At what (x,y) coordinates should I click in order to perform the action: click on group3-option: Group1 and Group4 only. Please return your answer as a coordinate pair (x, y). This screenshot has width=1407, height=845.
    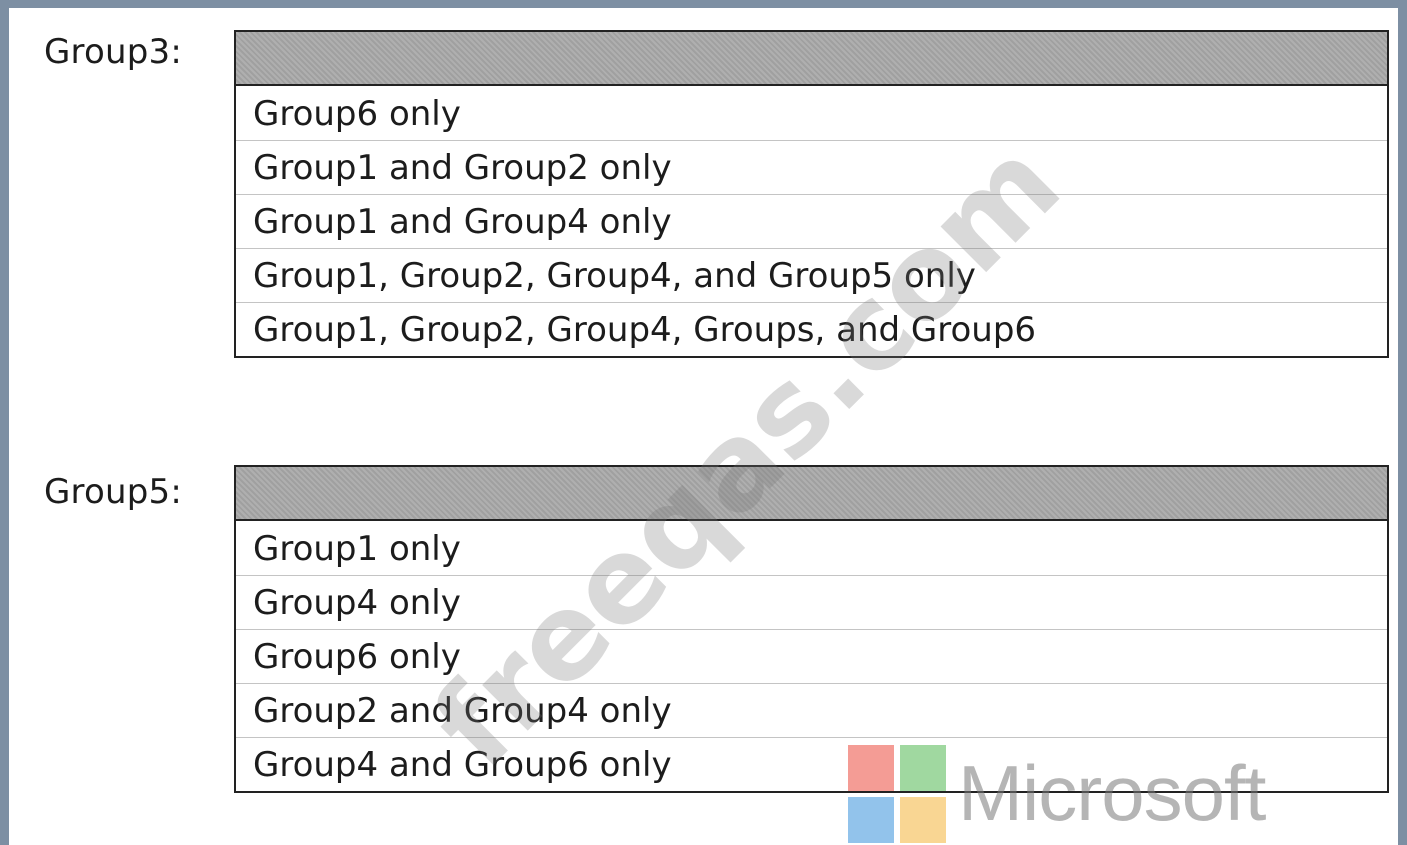
    Looking at the image, I should click on (811, 221).